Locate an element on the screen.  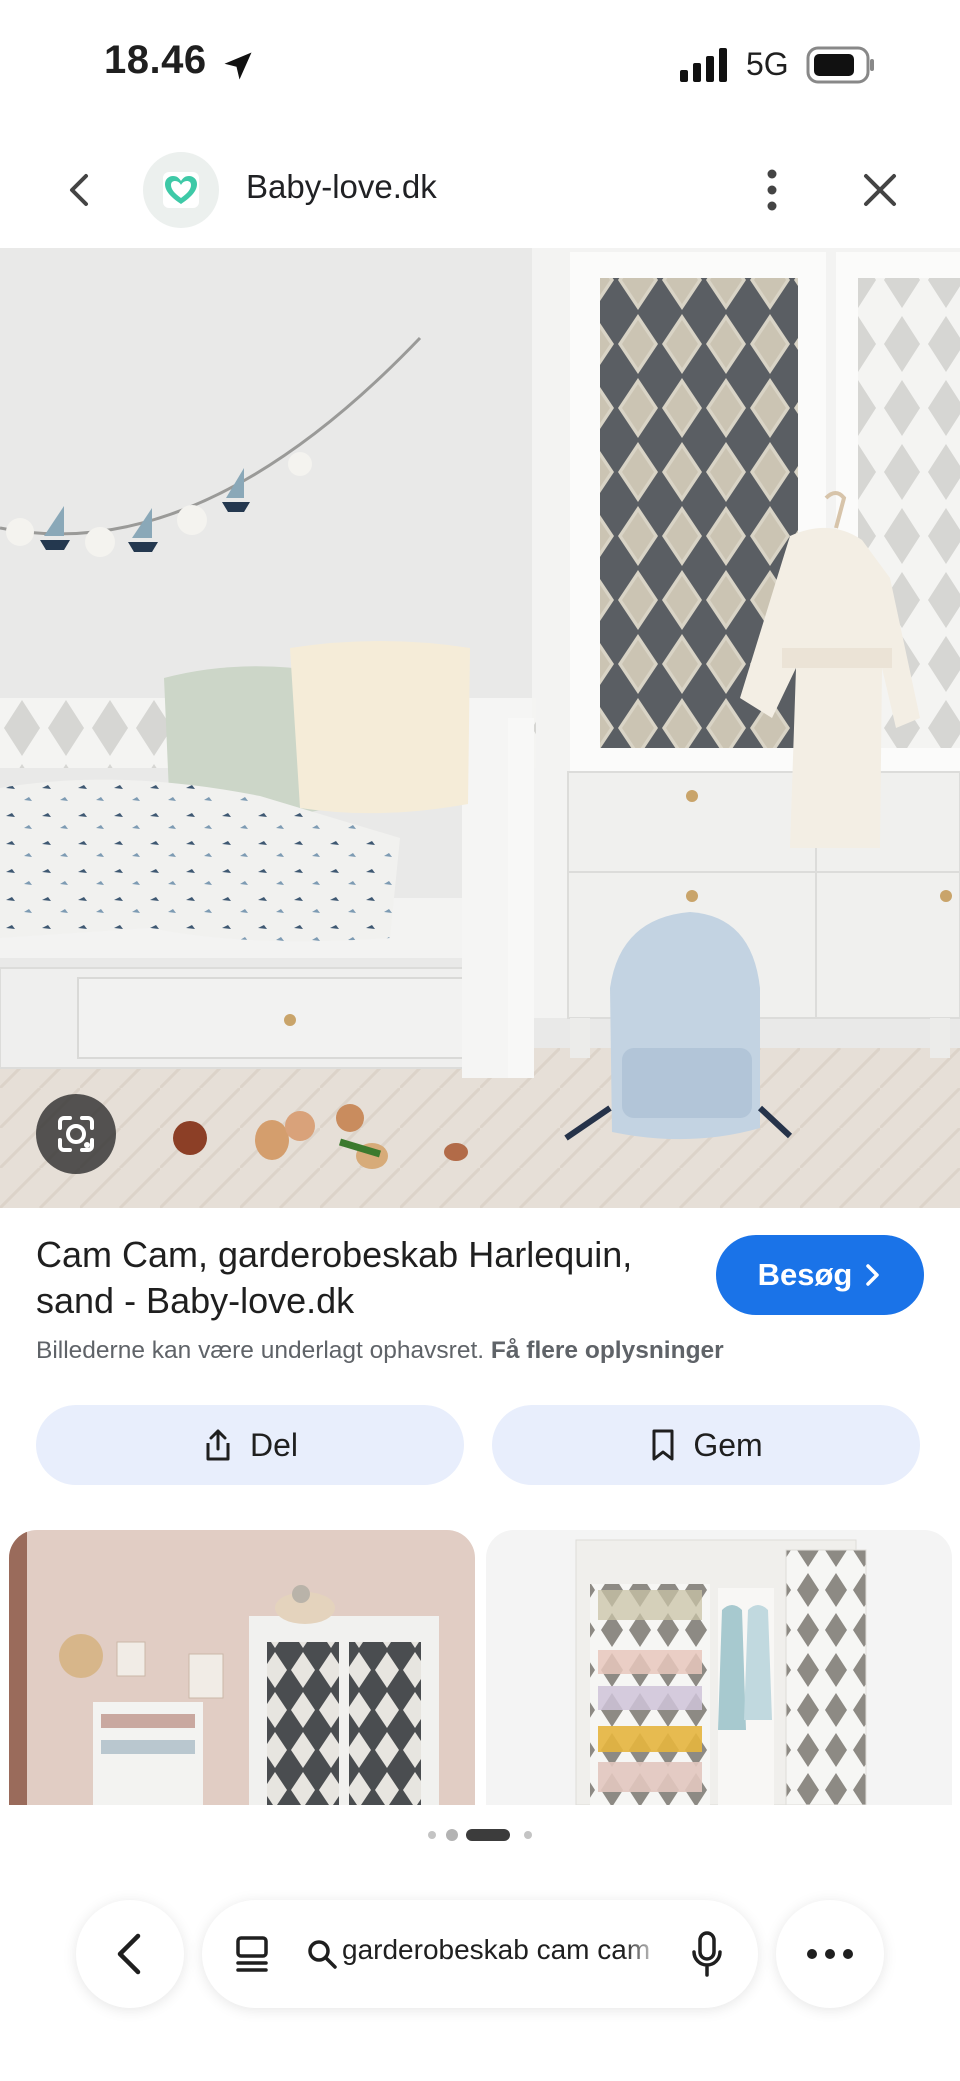
tabs-icon is located at coordinates (252, 1954).